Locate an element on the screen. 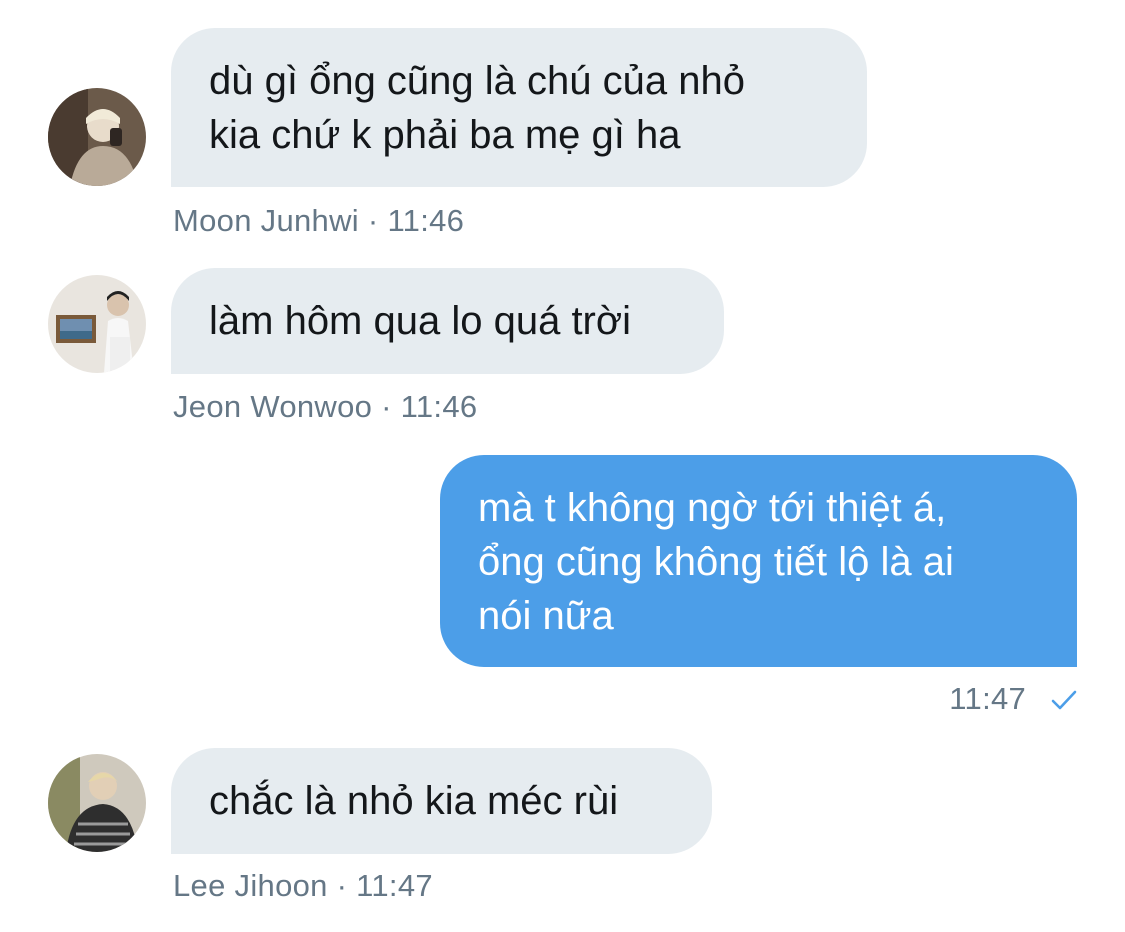 The width and height of the screenshot is (1125, 932). avatar-lee-jihoon is located at coordinates (97, 803).